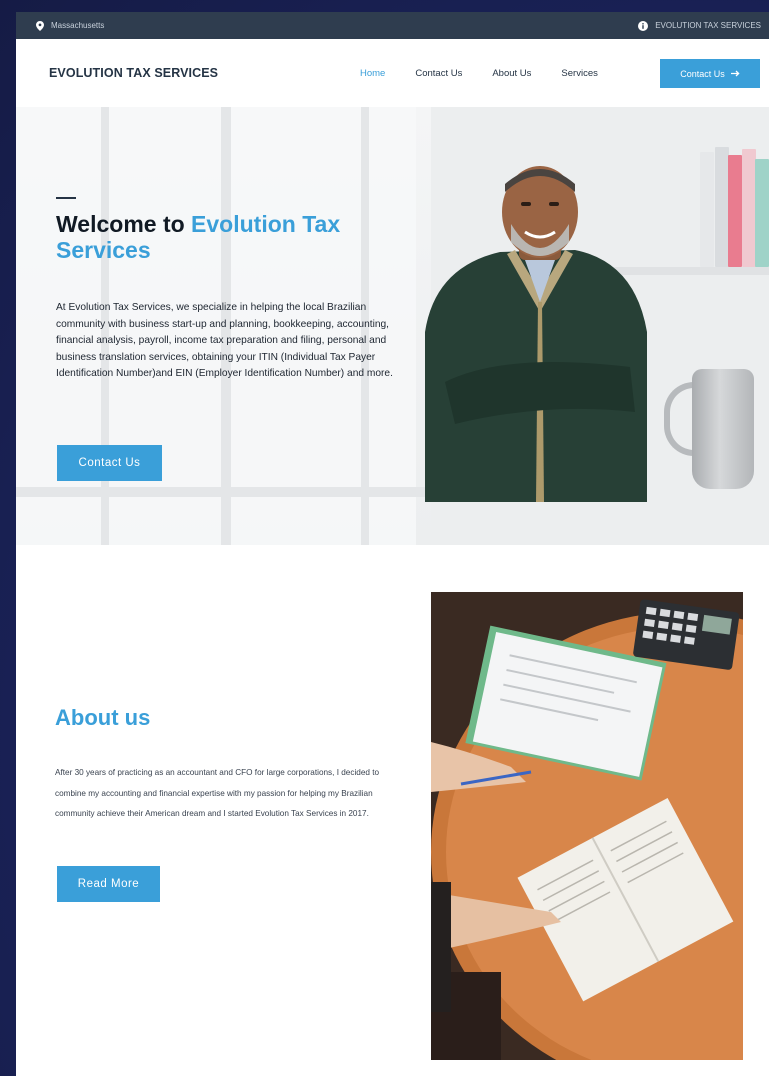  Describe the element at coordinates (108, 884) in the screenshot. I see `read-more-button: Read More` at that location.